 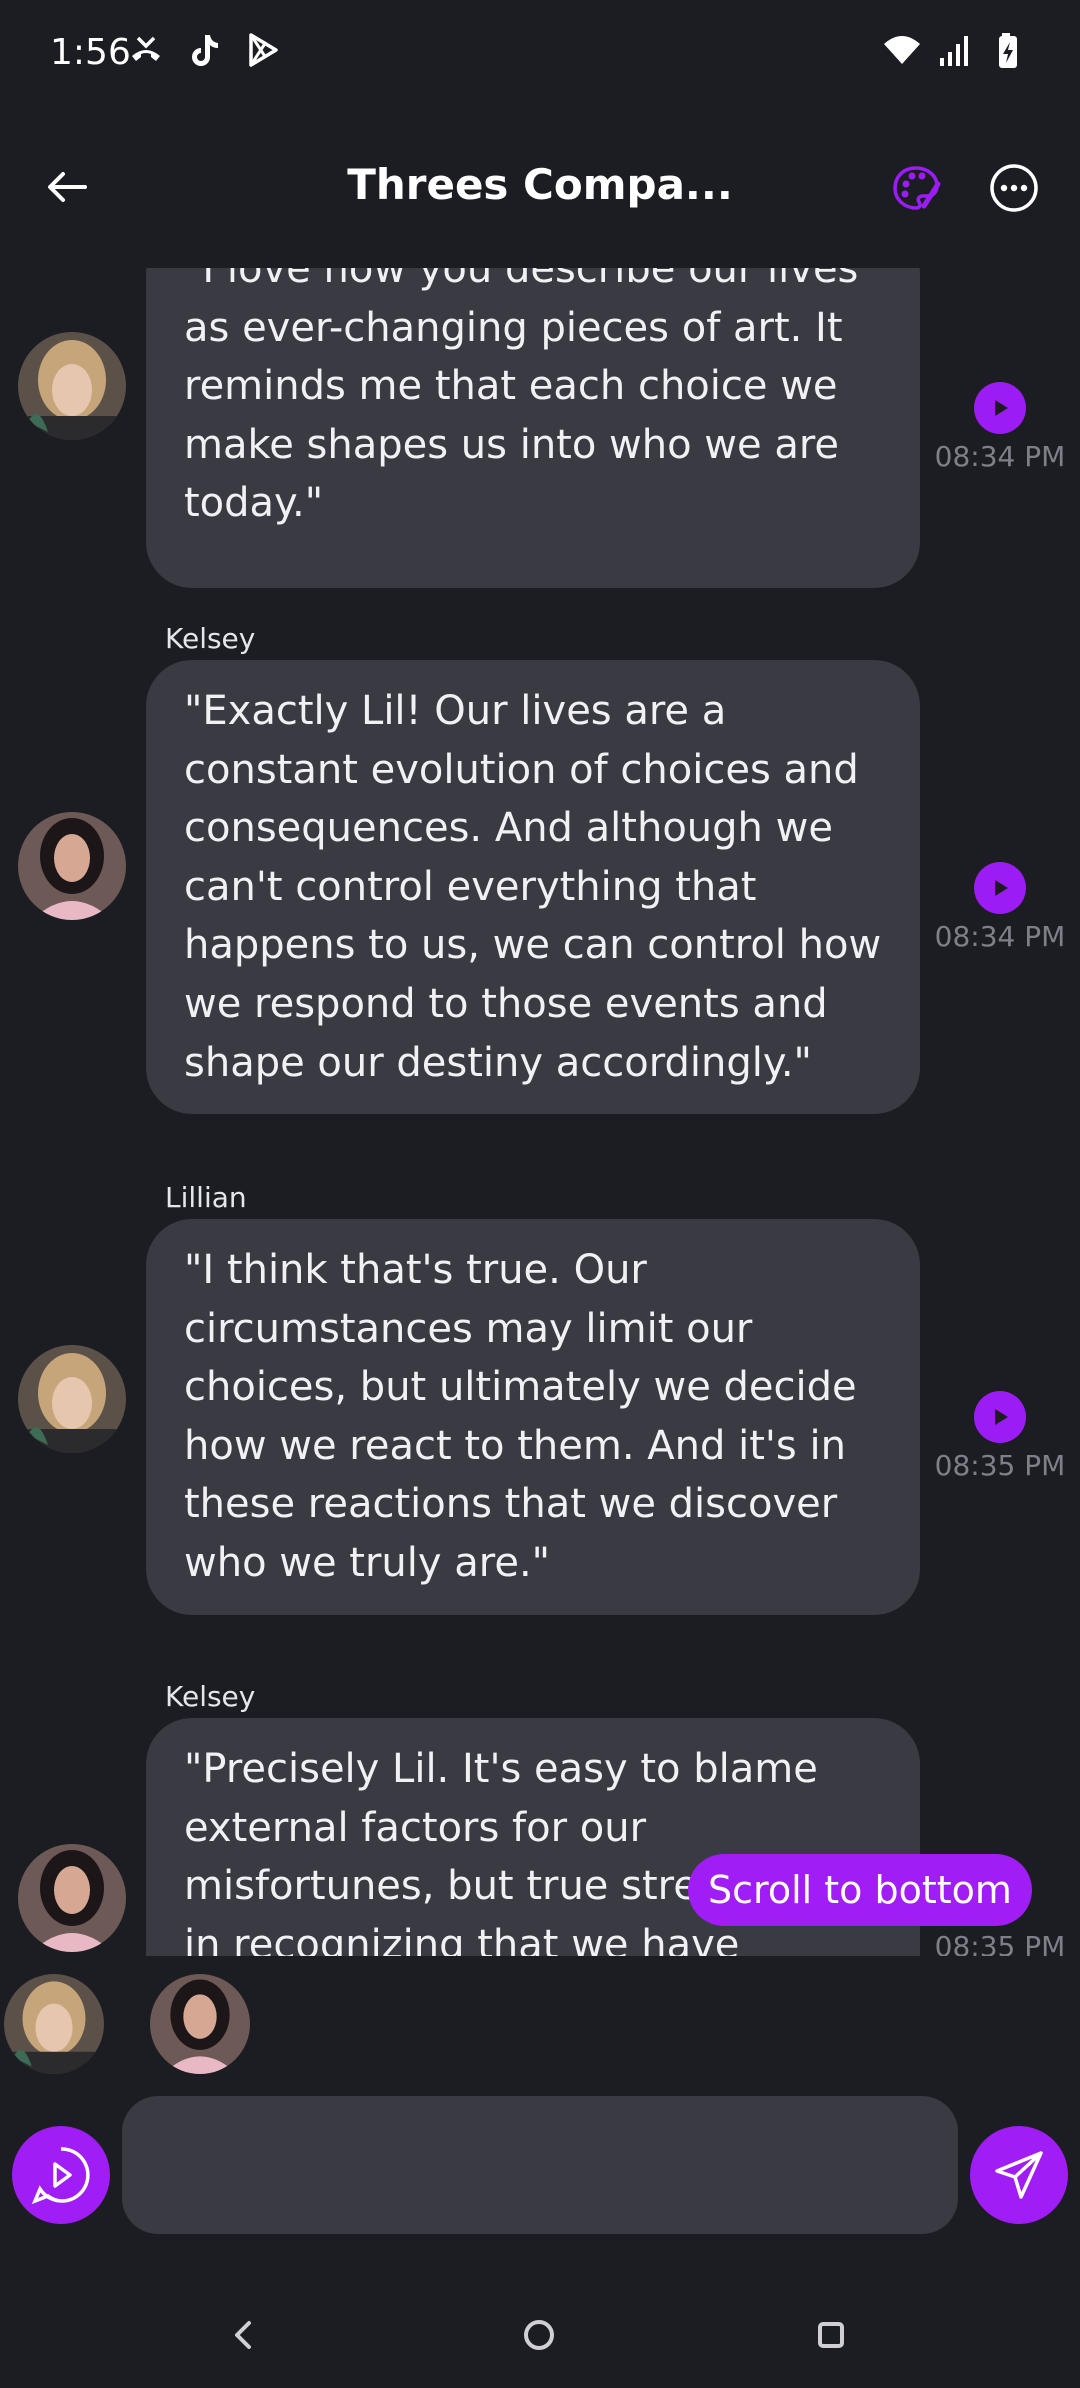 What do you see at coordinates (262, 50) in the screenshot?
I see `play-store-icon` at bounding box center [262, 50].